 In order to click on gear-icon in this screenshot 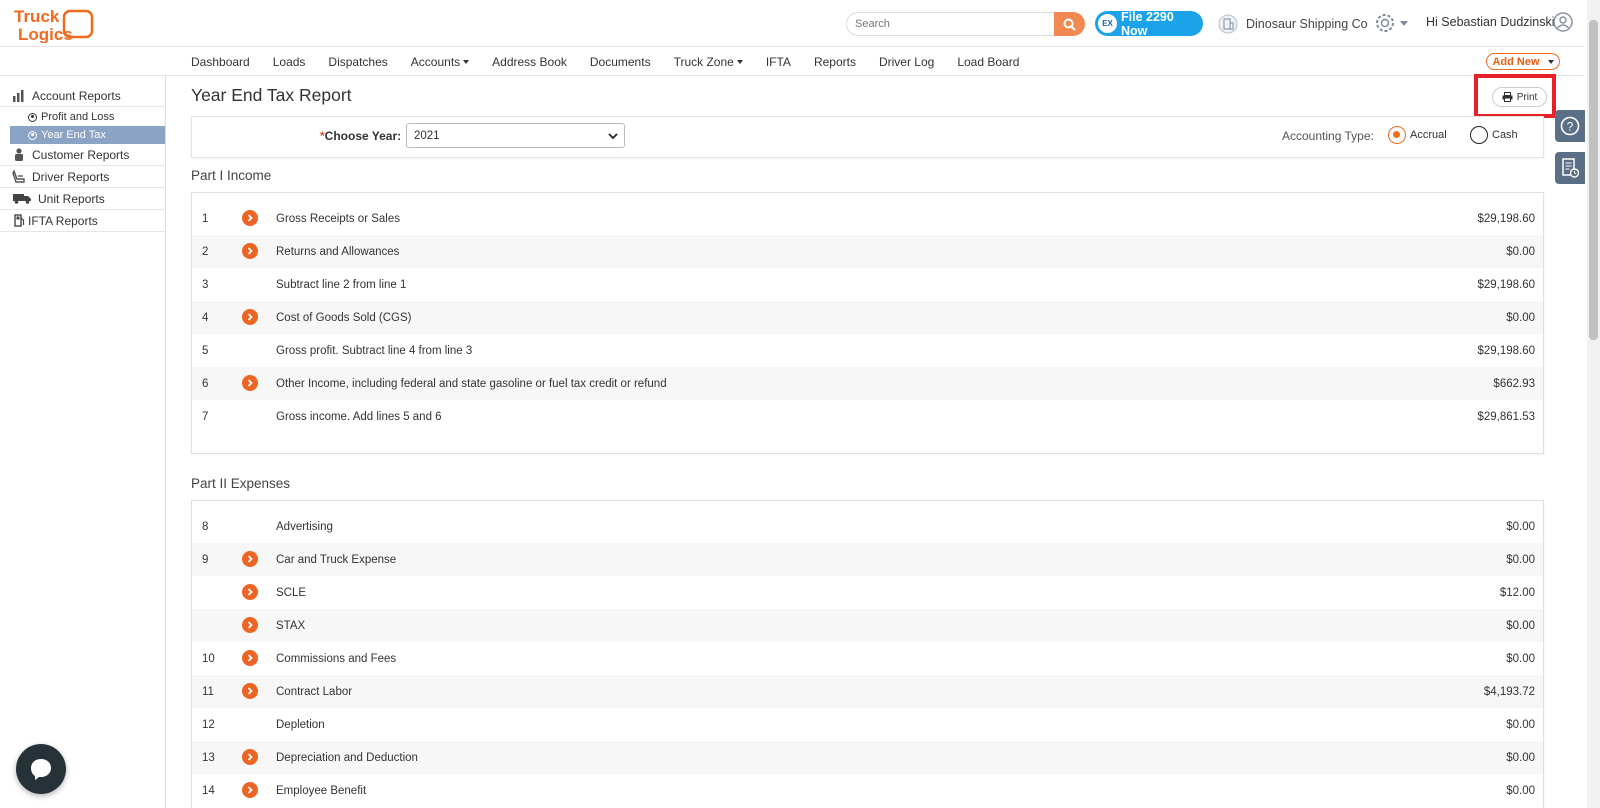, I will do `click(1385, 23)`.